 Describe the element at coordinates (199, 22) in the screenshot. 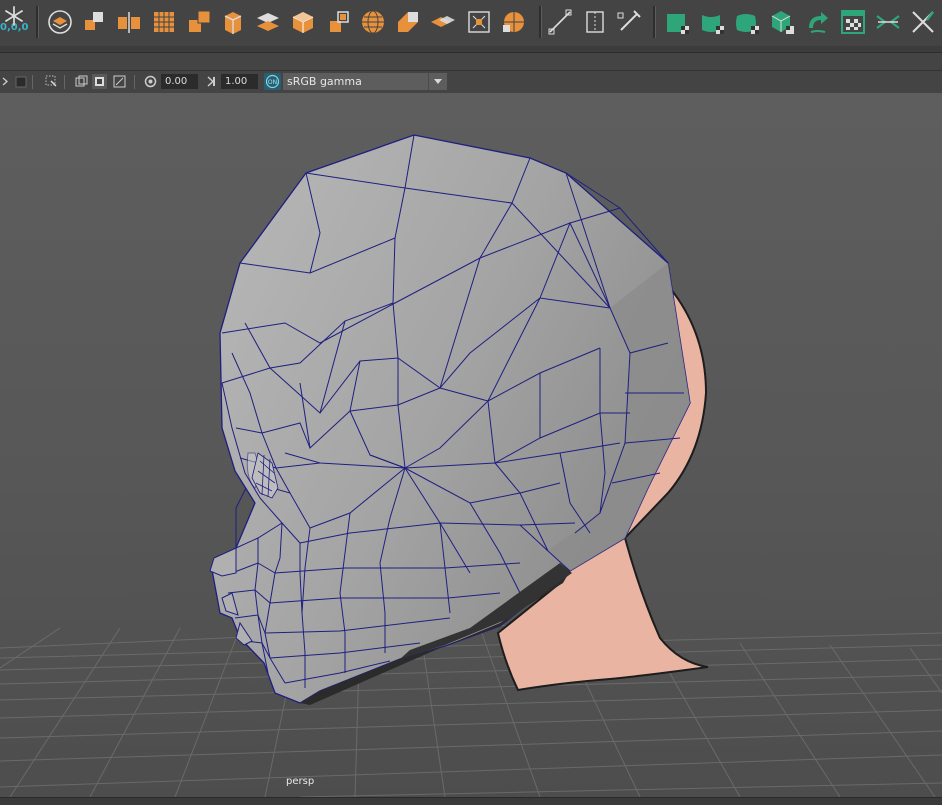

I see `poly-extract-icon` at that location.